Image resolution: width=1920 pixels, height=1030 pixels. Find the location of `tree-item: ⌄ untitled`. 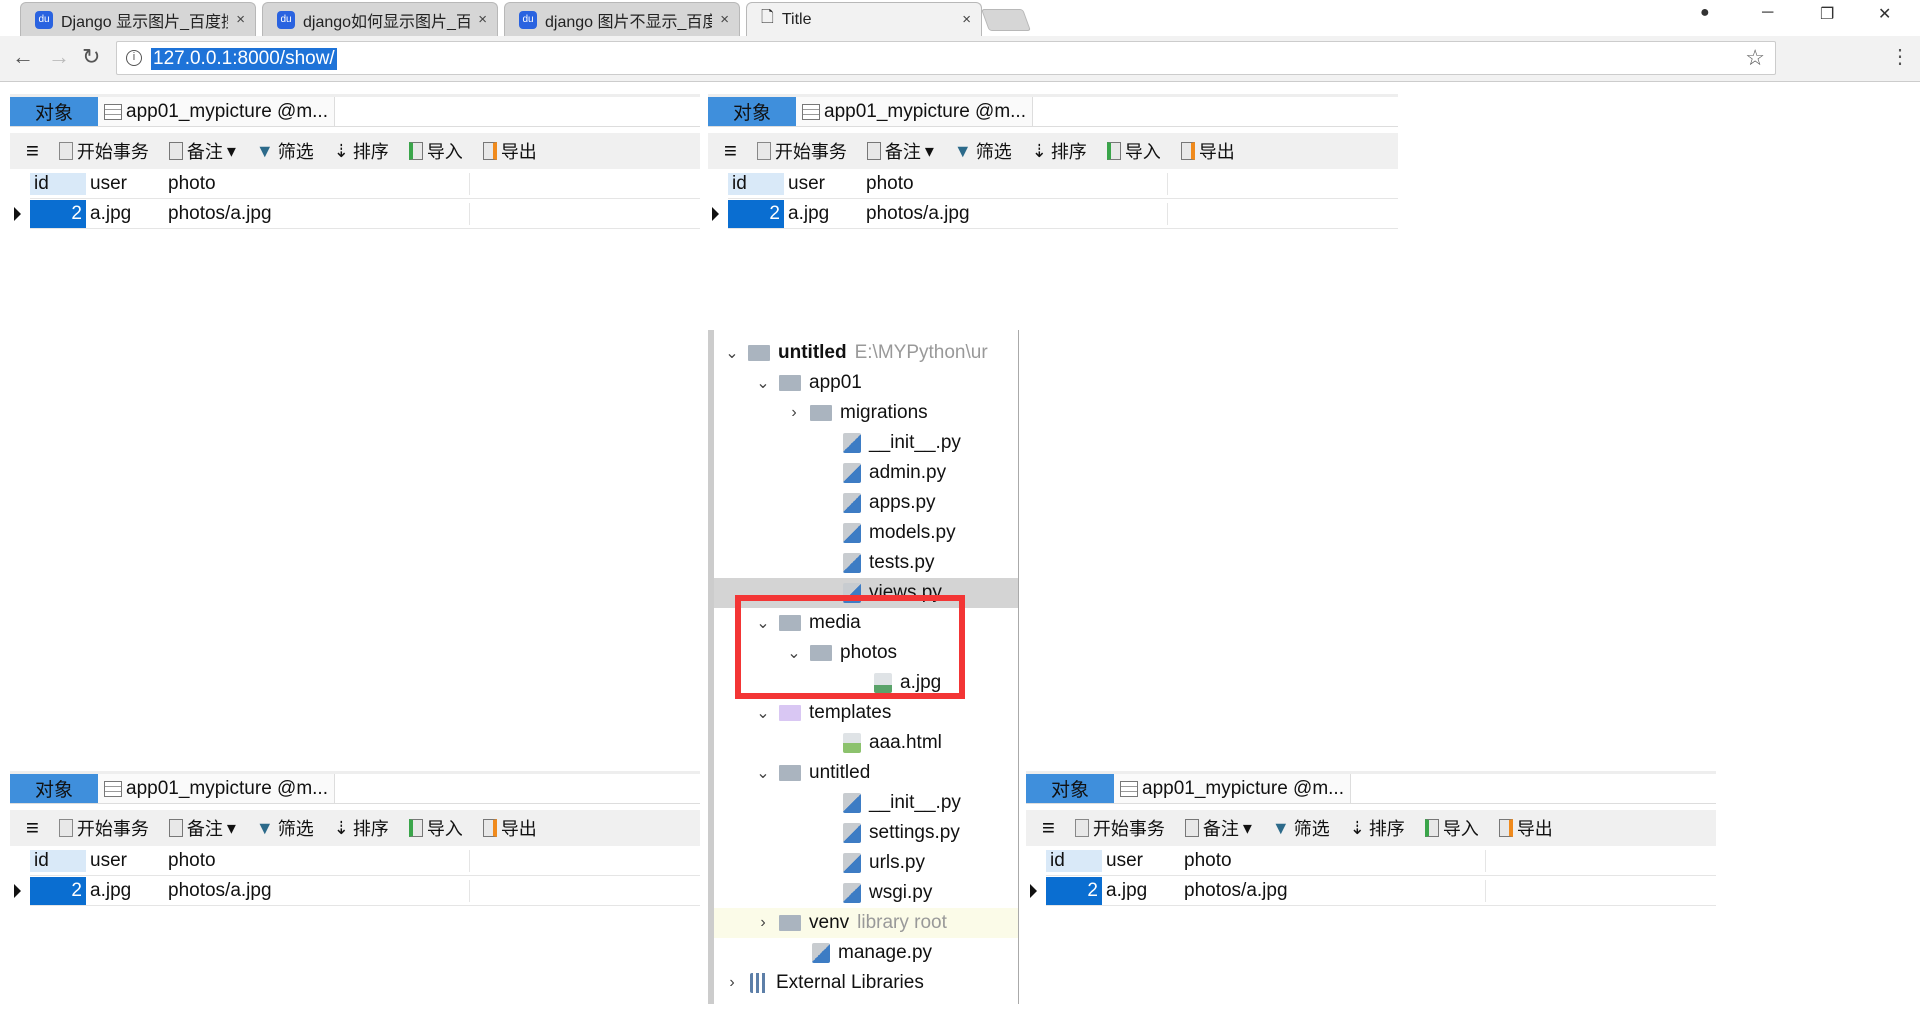

tree-item: ⌄ untitled is located at coordinates (866, 773).